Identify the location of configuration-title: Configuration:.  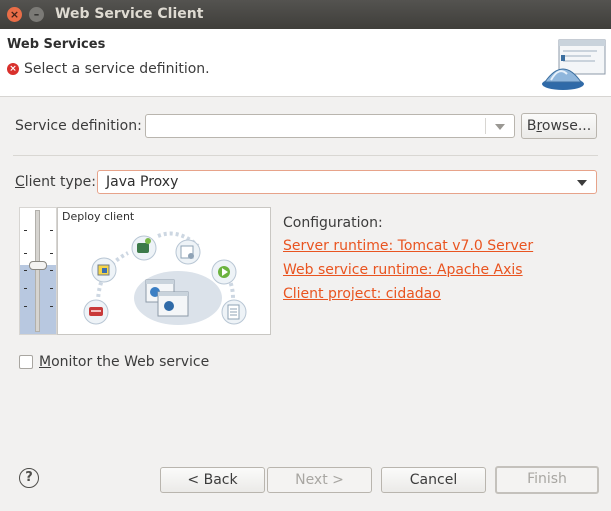
(333, 223).